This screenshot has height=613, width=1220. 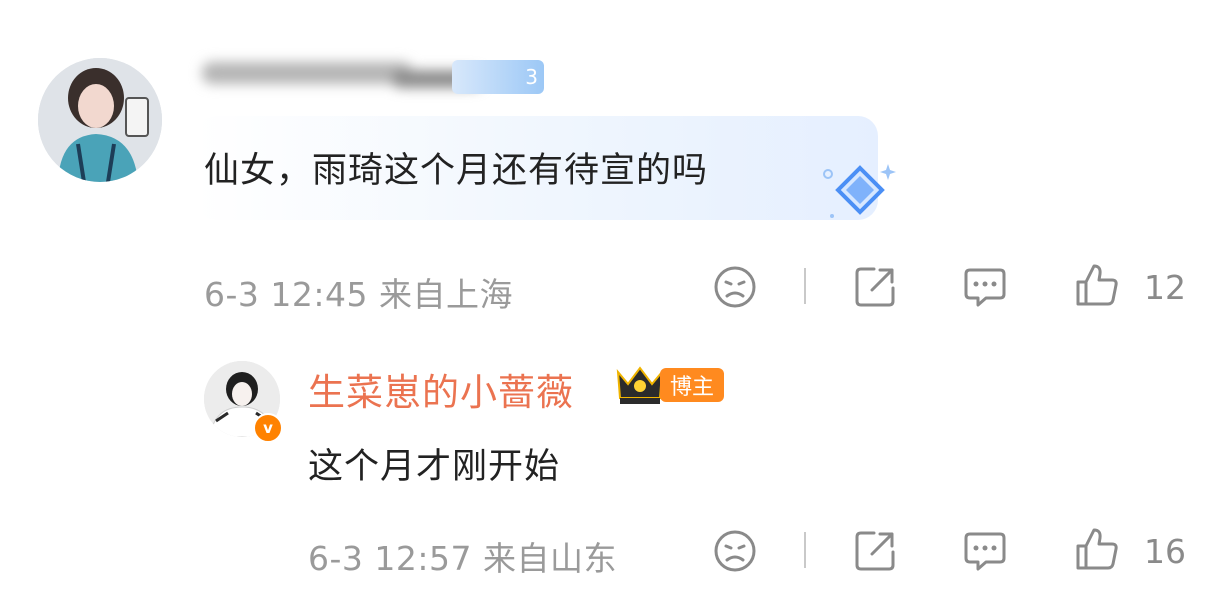 I want to click on blogger-username: 生菜崽的小蔷薇, so click(x=441, y=389).